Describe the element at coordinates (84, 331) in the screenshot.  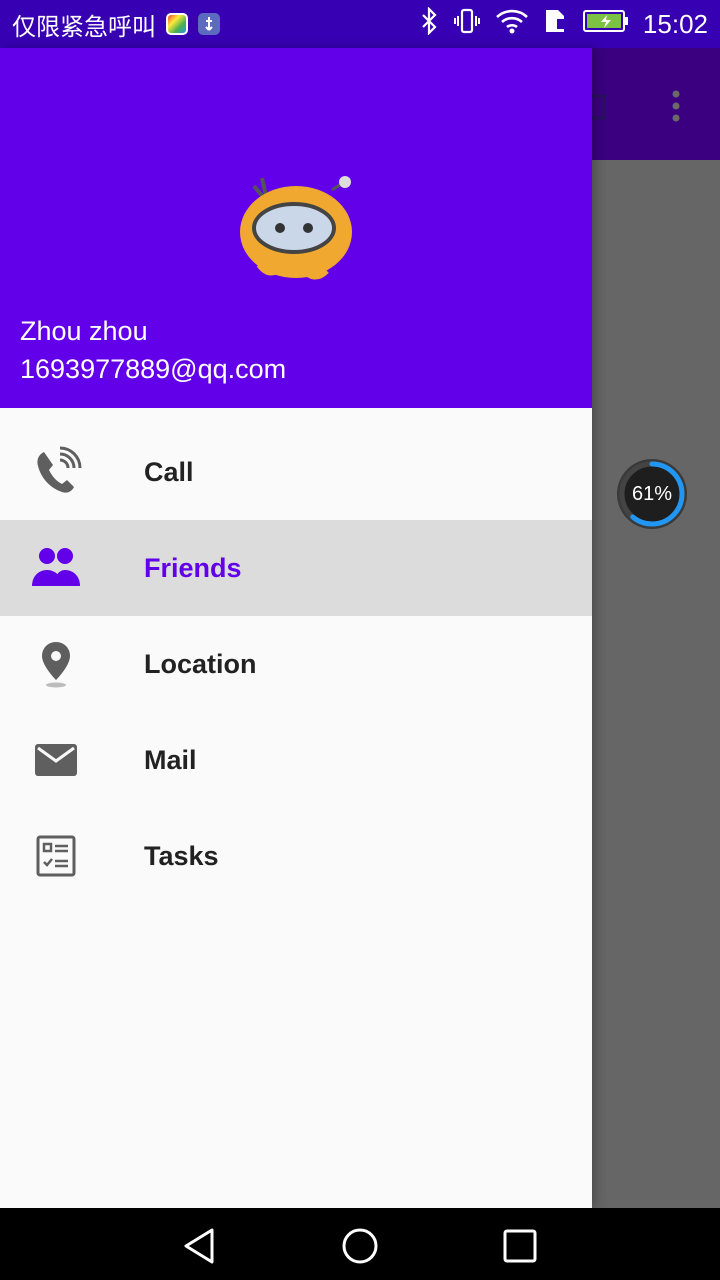
I see `user-name: Zhou zhou` at that location.